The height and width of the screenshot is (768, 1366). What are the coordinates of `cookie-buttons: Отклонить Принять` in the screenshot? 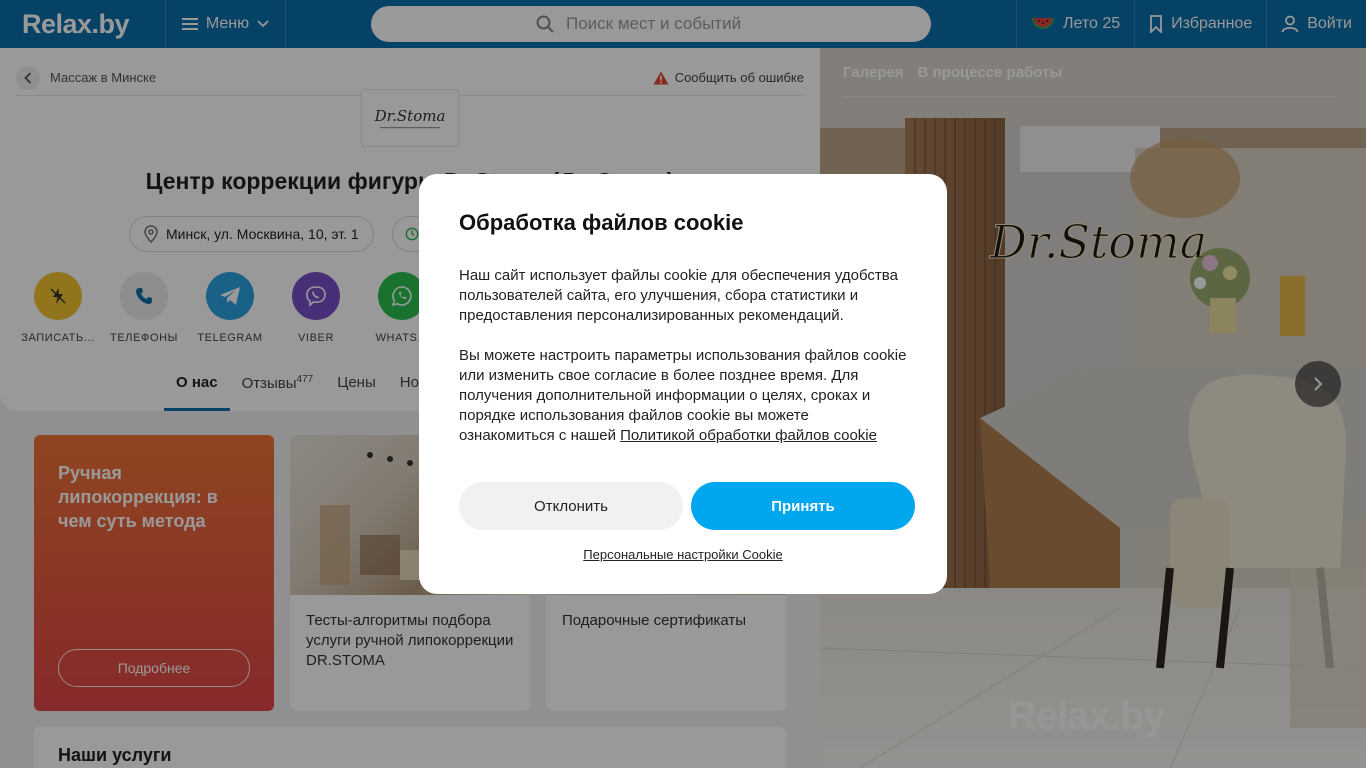 It's located at (687, 506).